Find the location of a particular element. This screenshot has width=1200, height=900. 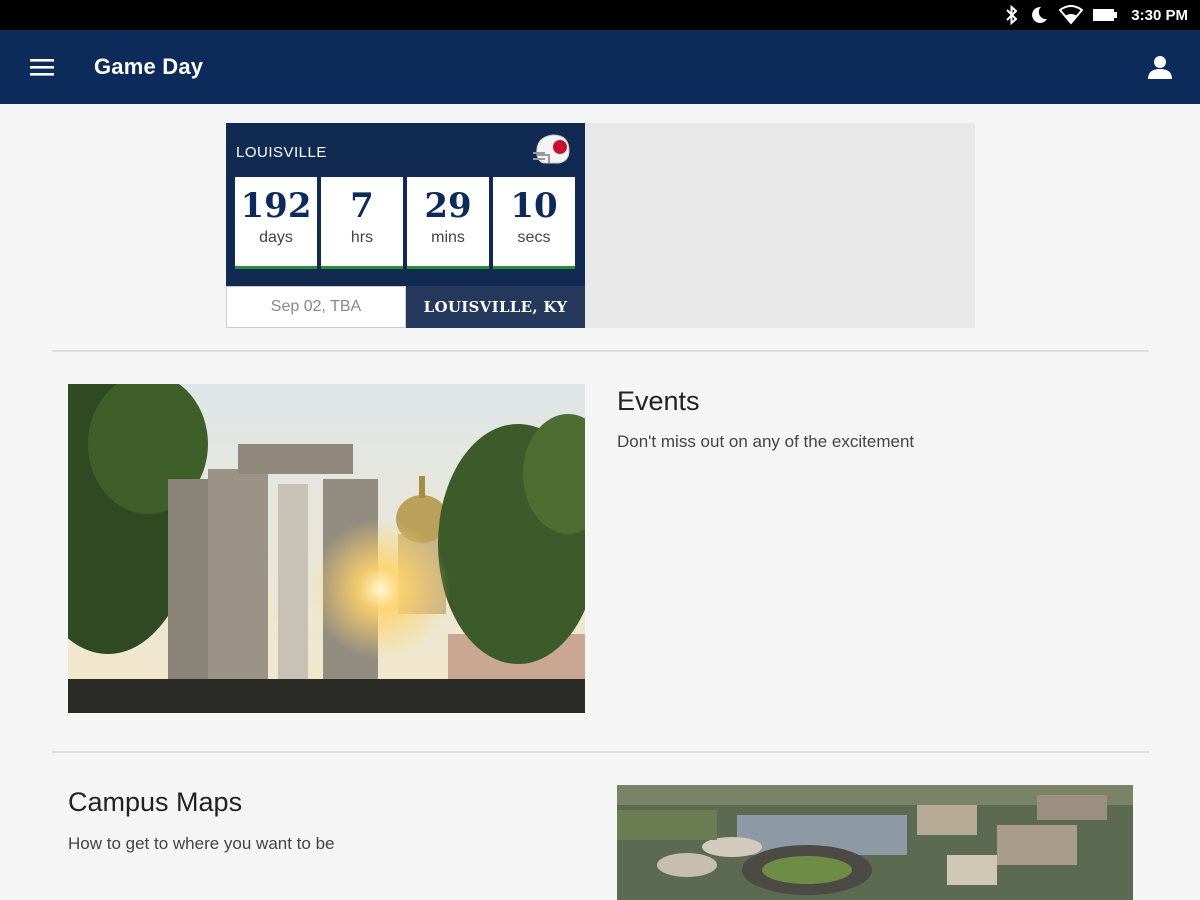

countdown-unit: secs is located at coordinates (534, 237).